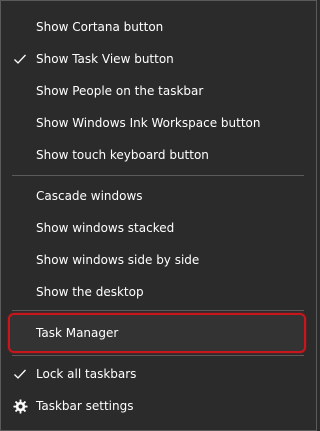  I want to click on menu-item-show-touch-keyboard-button: Show touch keyboard button, so click(158, 155).